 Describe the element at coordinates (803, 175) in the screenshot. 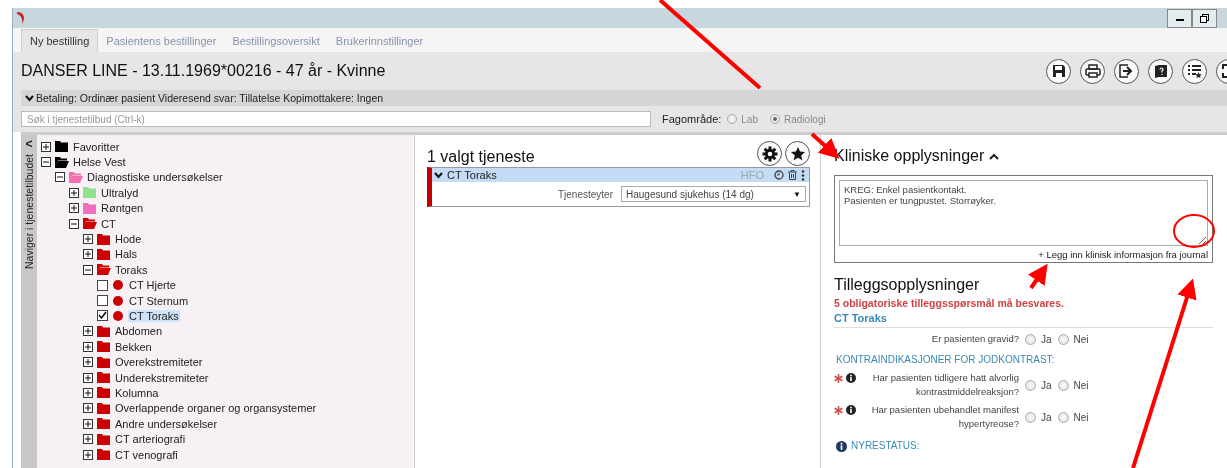

I see `more-options-icon` at that location.